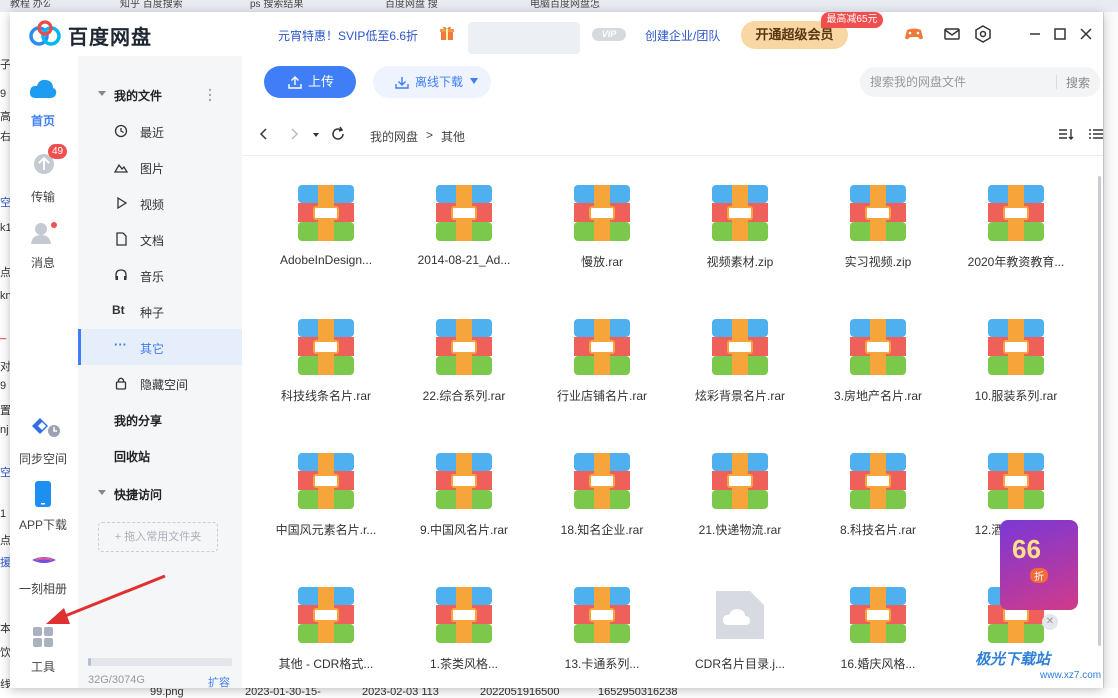 This screenshot has width=1118, height=698. Describe the element at coordinates (1095, 134) in the screenshot. I see `list-view-icon` at that location.